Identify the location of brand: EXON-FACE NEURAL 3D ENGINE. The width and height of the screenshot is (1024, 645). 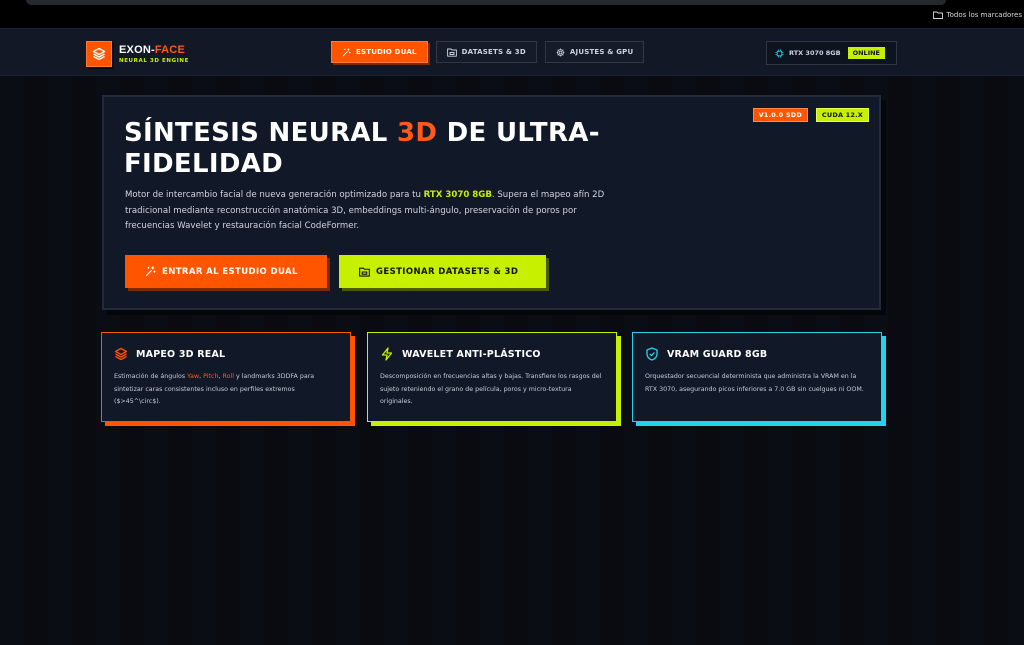
(137, 54).